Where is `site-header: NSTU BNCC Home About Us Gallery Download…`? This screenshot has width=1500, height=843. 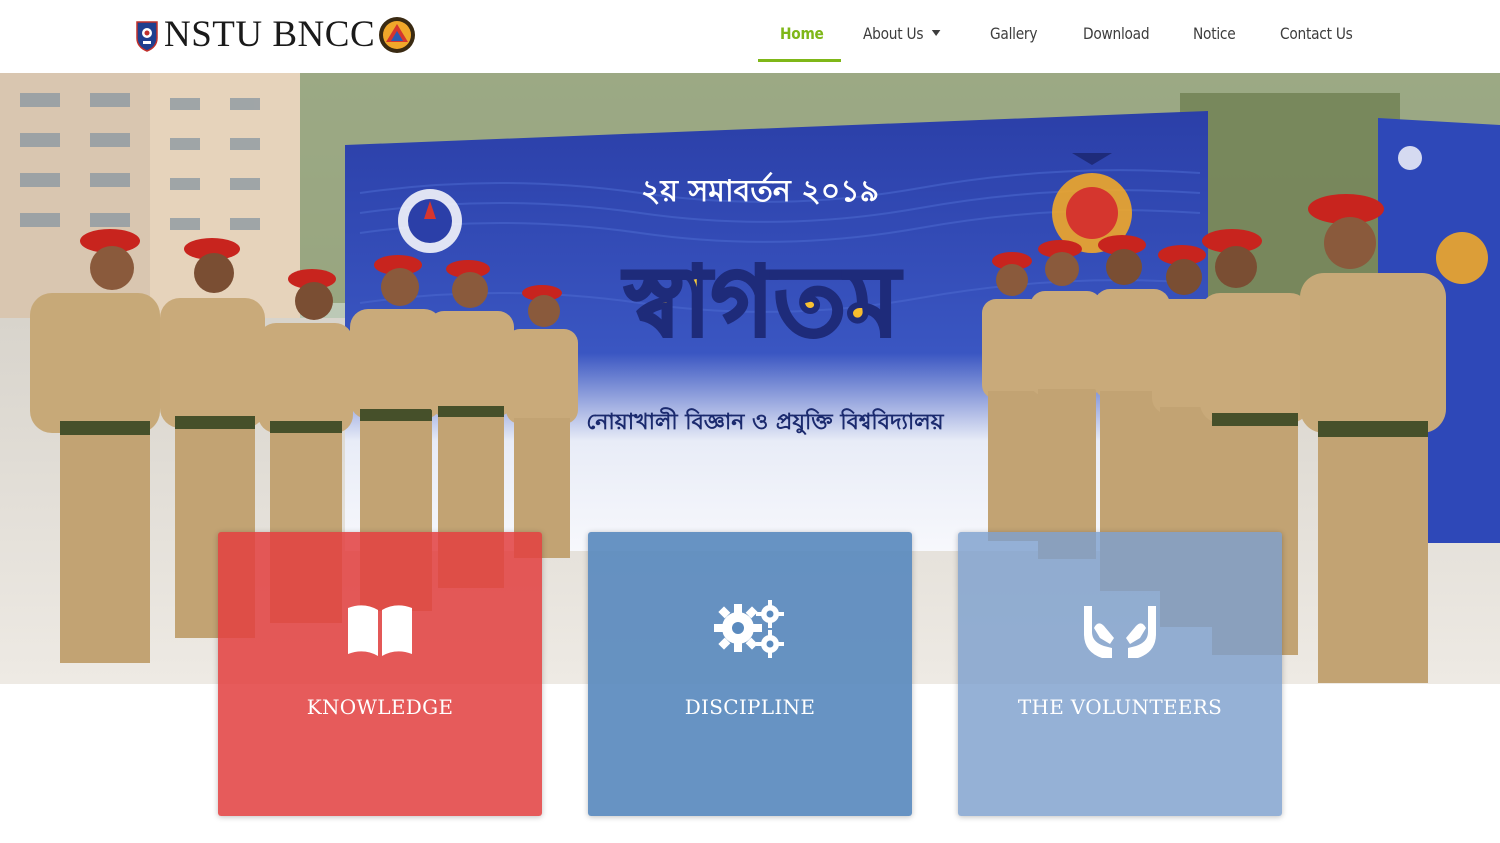 site-header: NSTU BNCC Home About Us Gallery Download… is located at coordinates (750, 36).